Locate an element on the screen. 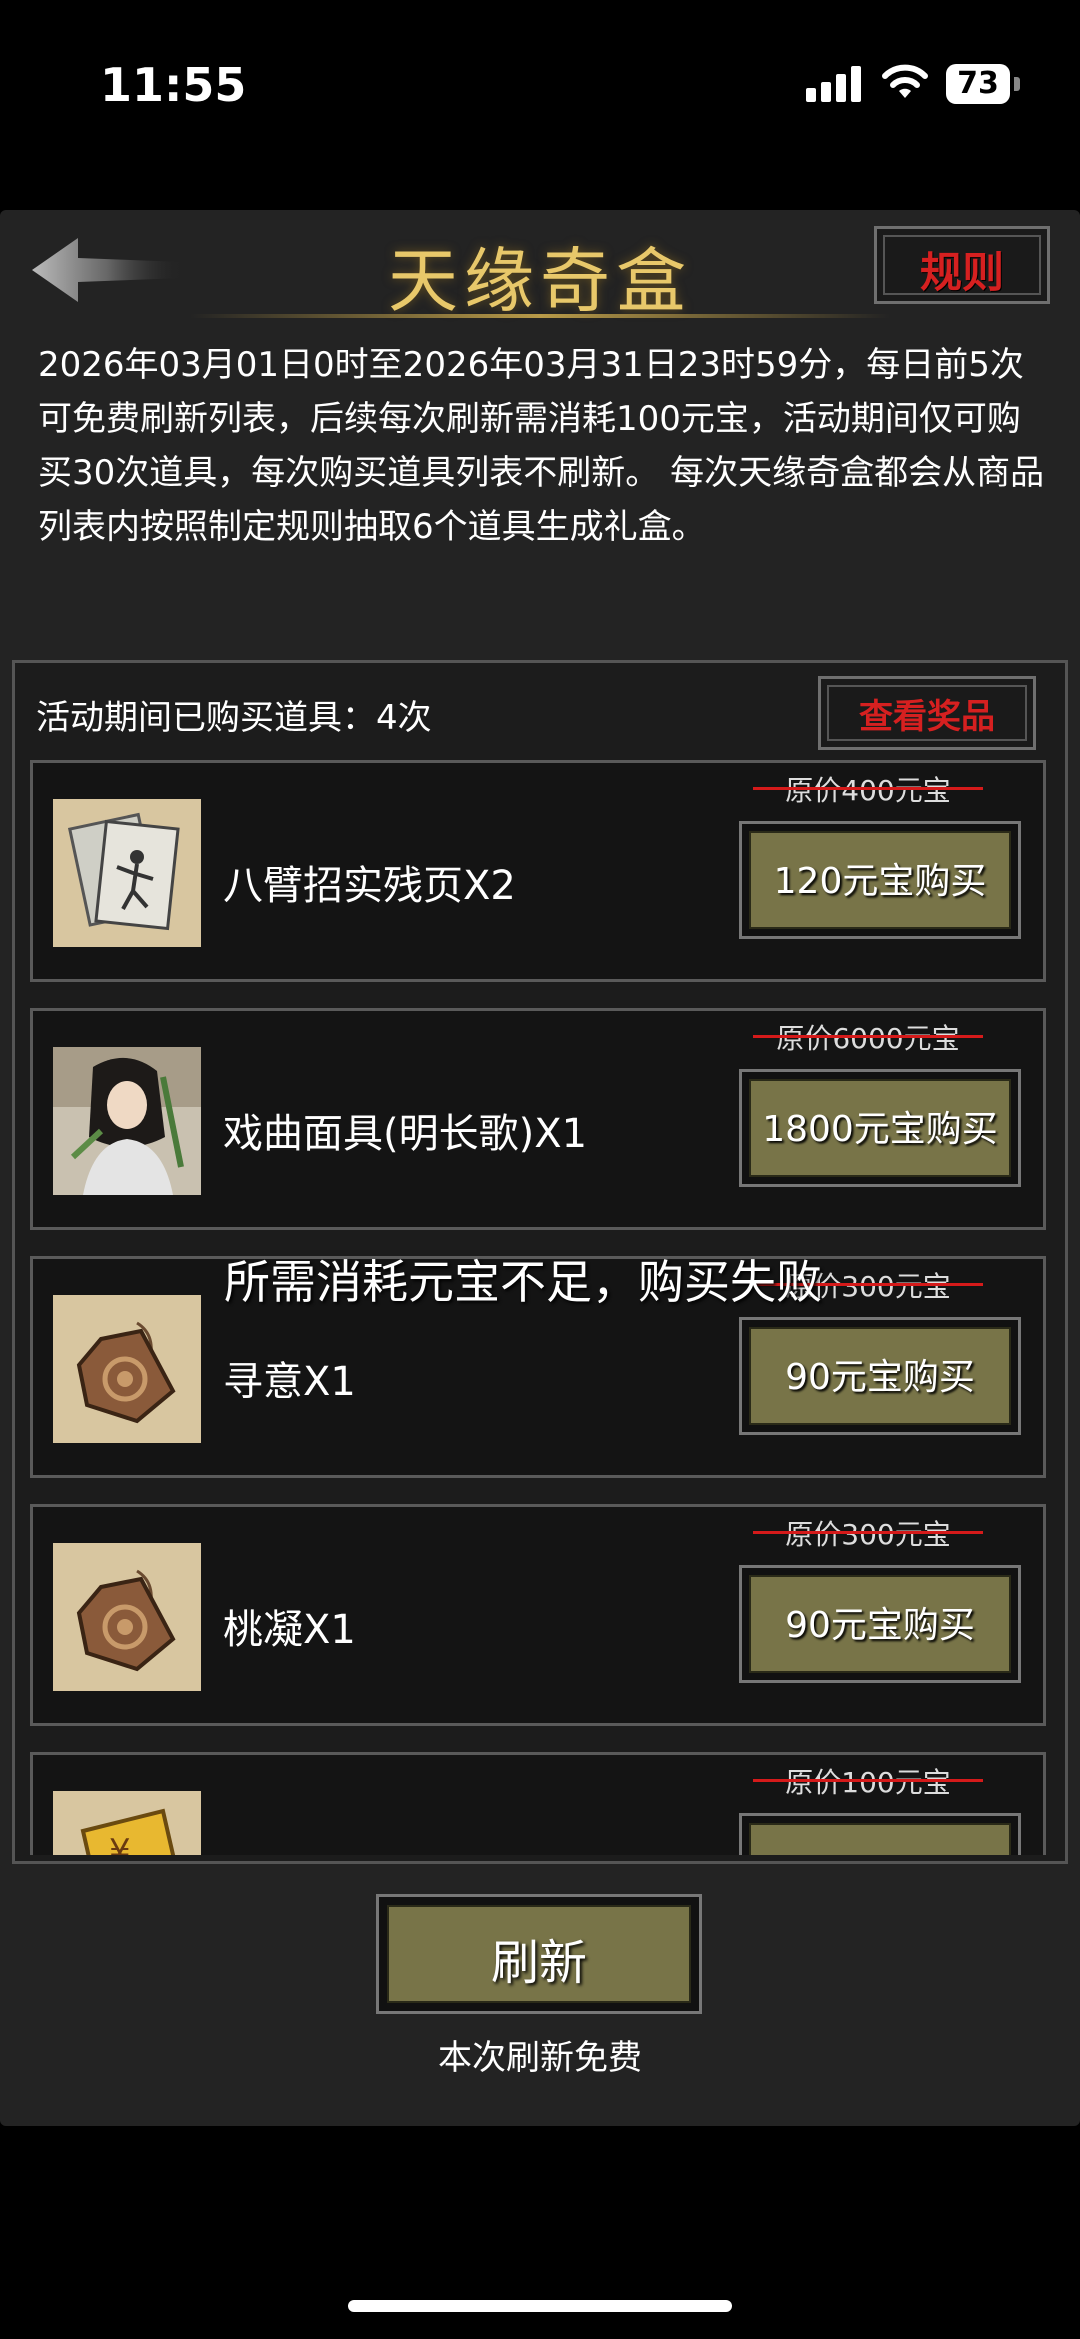 The height and width of the screenshot is (2339, 1080). title-divider is located at coordinates (540, 316).